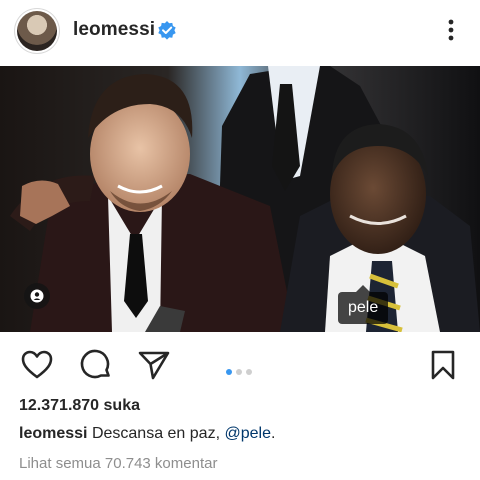 Image resolution: width=480 pixels, height=480 pixels. What do you see at coordinates (154, 365) in the screenshot?
I see `send-icon` at bounding box center [154, 365].